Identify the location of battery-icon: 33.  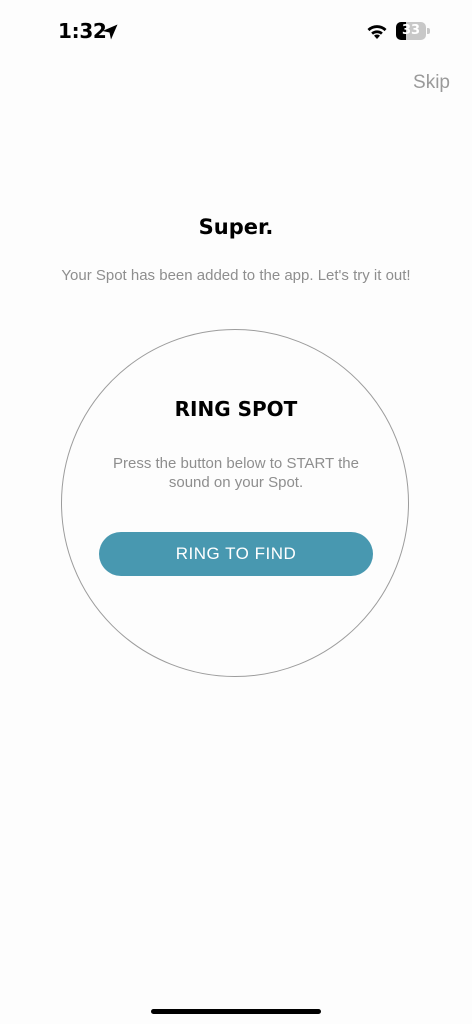
(413, 31).